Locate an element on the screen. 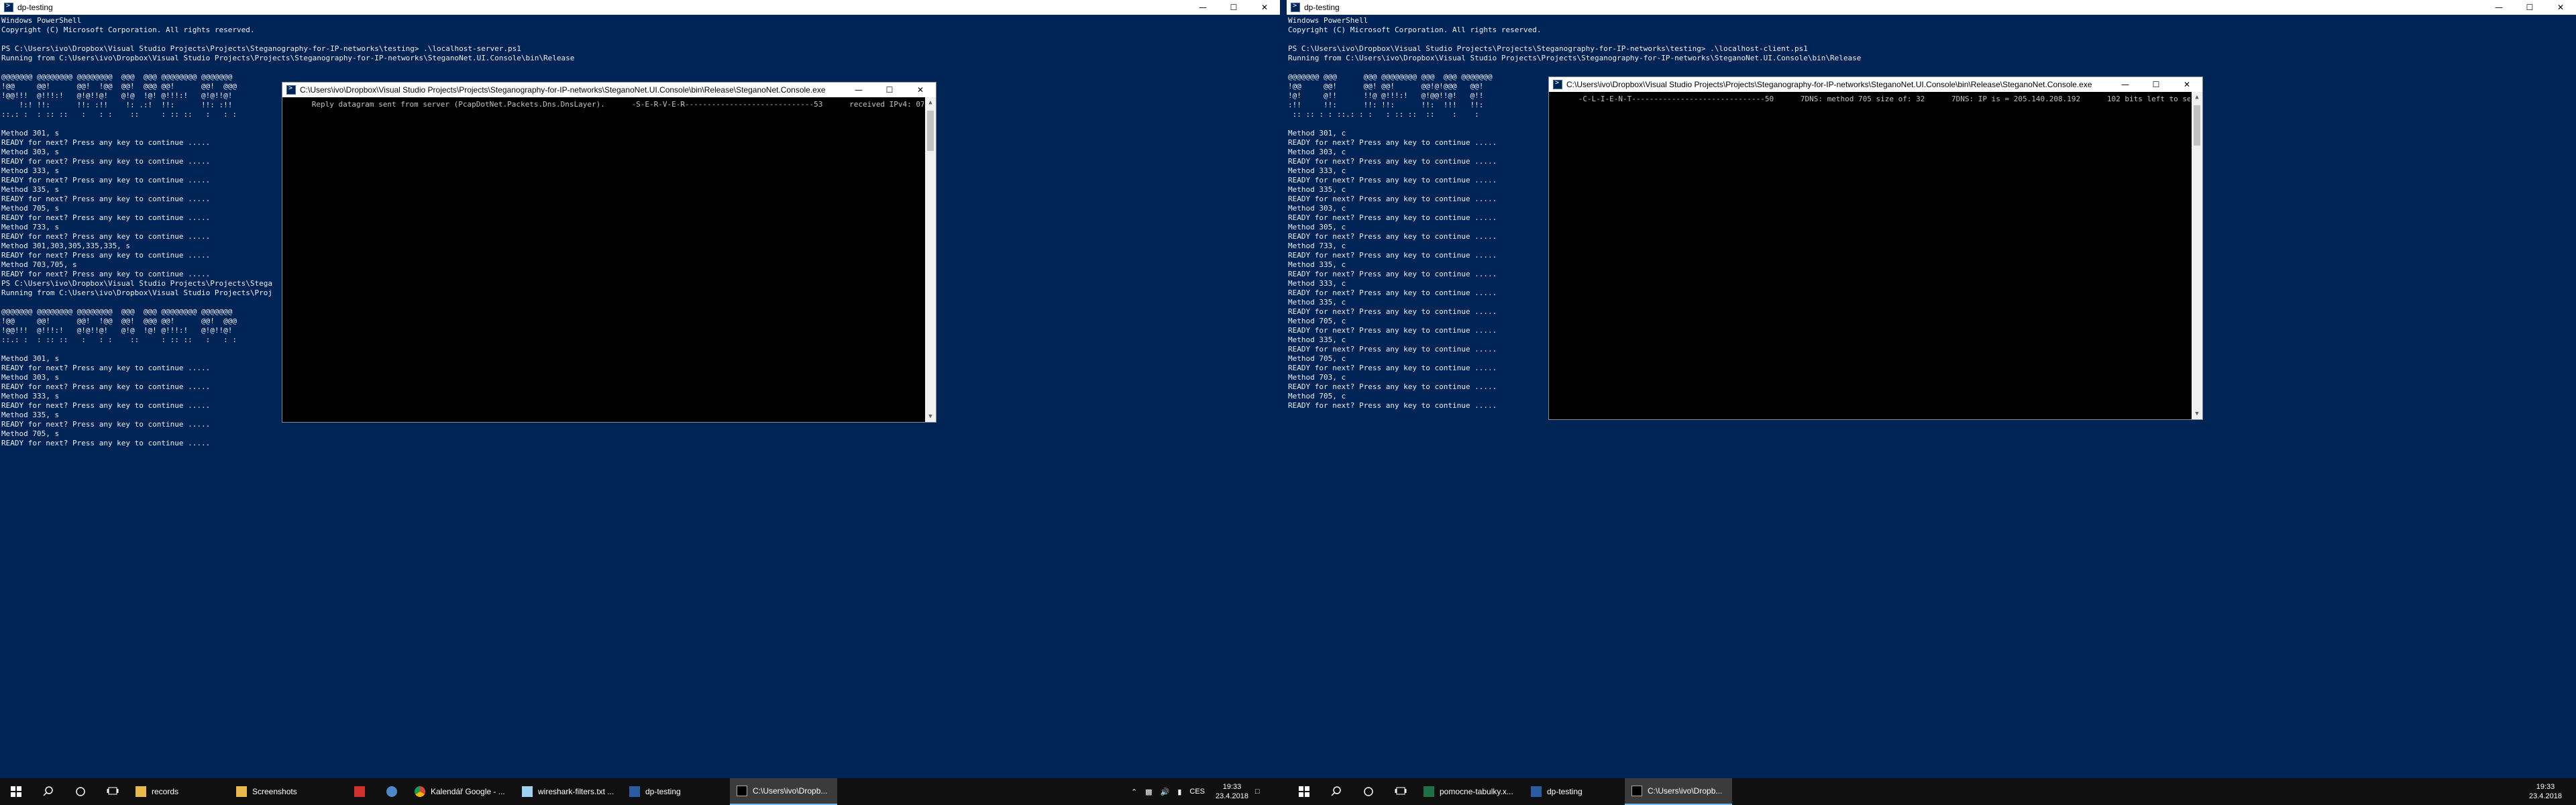 The width and height of the screenshot is (2576, 805). notifications-icon: □ is located at coordinates (1257, 792).